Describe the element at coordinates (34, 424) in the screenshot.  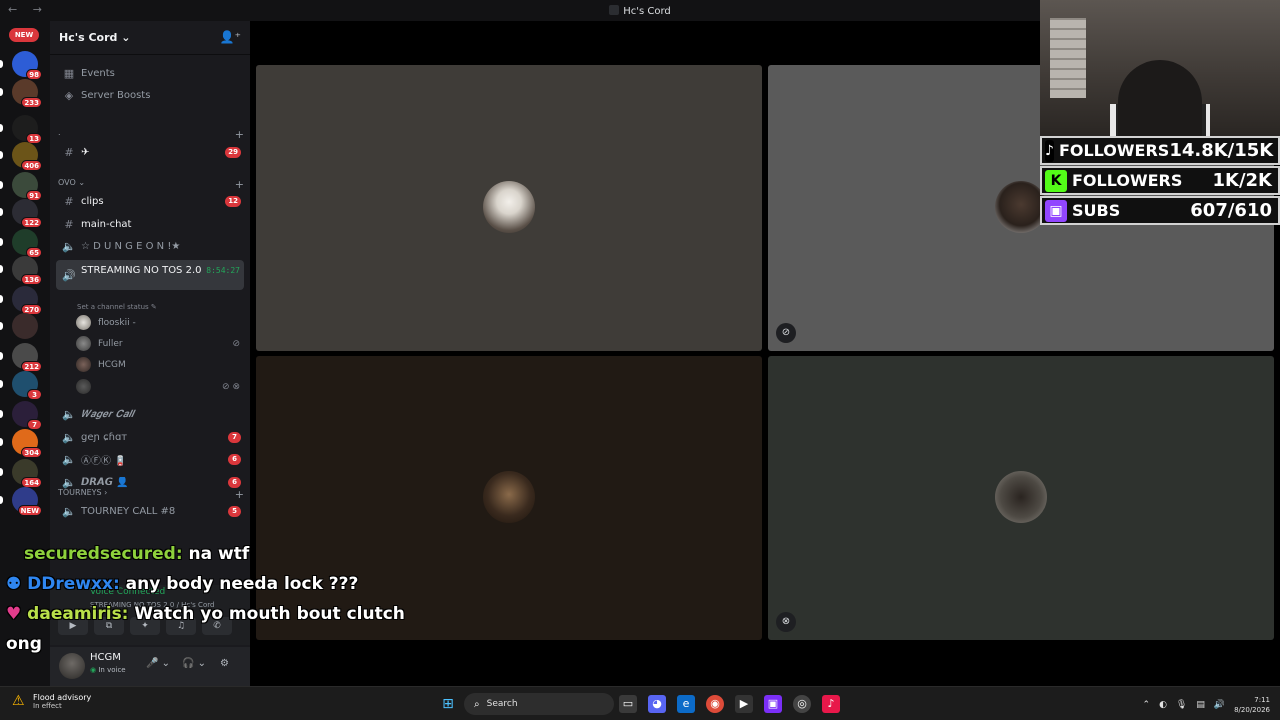
I see `server-badge: 7` at that location.